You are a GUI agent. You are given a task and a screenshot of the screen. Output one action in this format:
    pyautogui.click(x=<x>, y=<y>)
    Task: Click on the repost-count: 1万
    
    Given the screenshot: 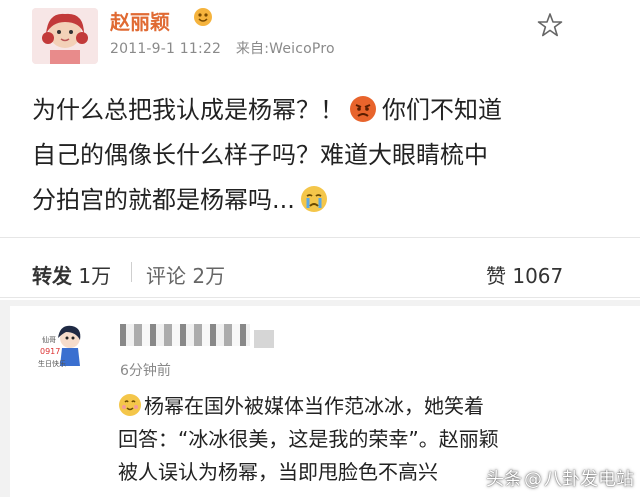 What is the action you would take?
    pyautogui.click(x=95, y=276)
    